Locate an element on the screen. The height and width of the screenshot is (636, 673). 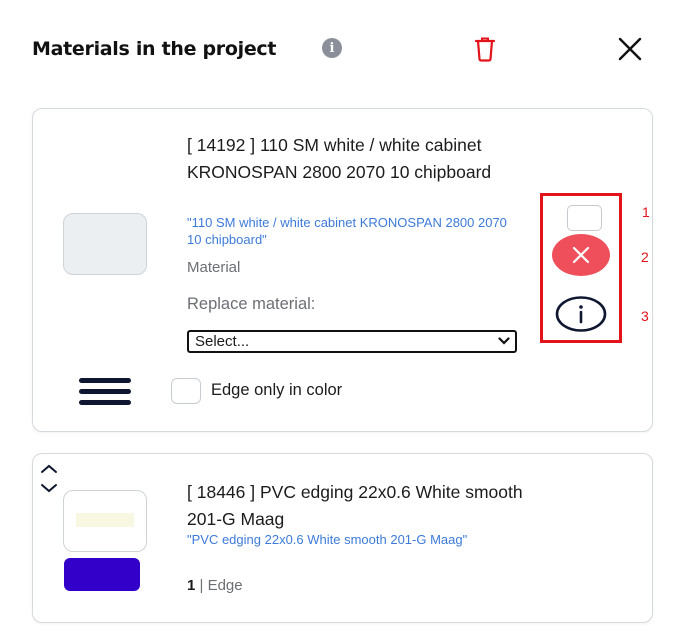
trash-icon is located at coordinates (485, 49).